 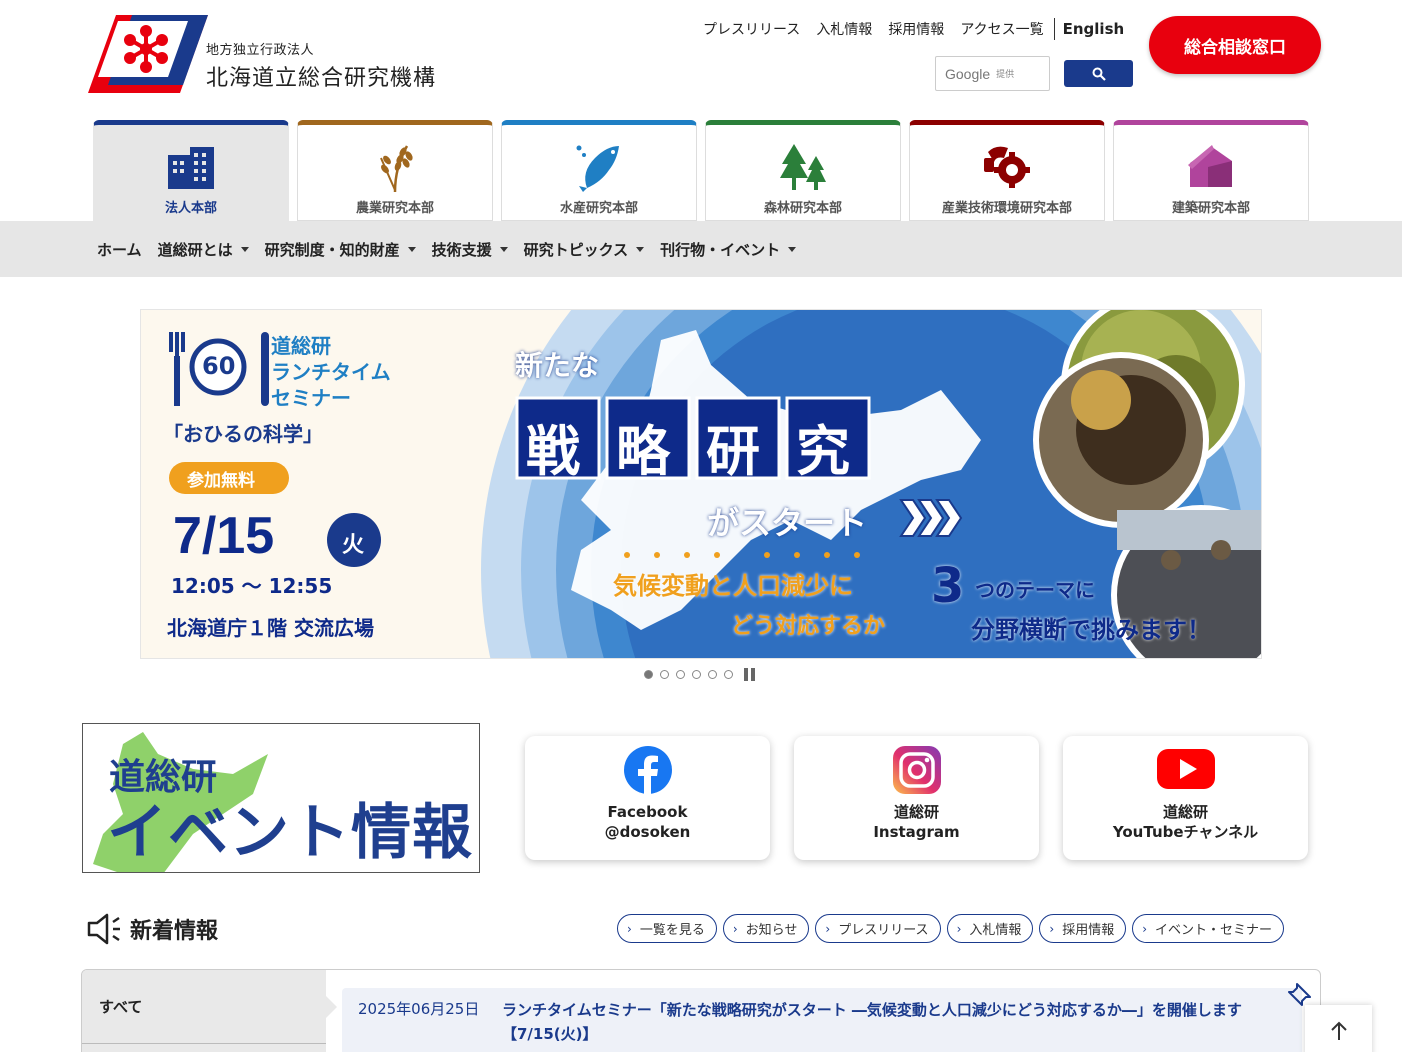 I want to click on tab-forestry: 森林研究本部, so click(x=803, y=170).